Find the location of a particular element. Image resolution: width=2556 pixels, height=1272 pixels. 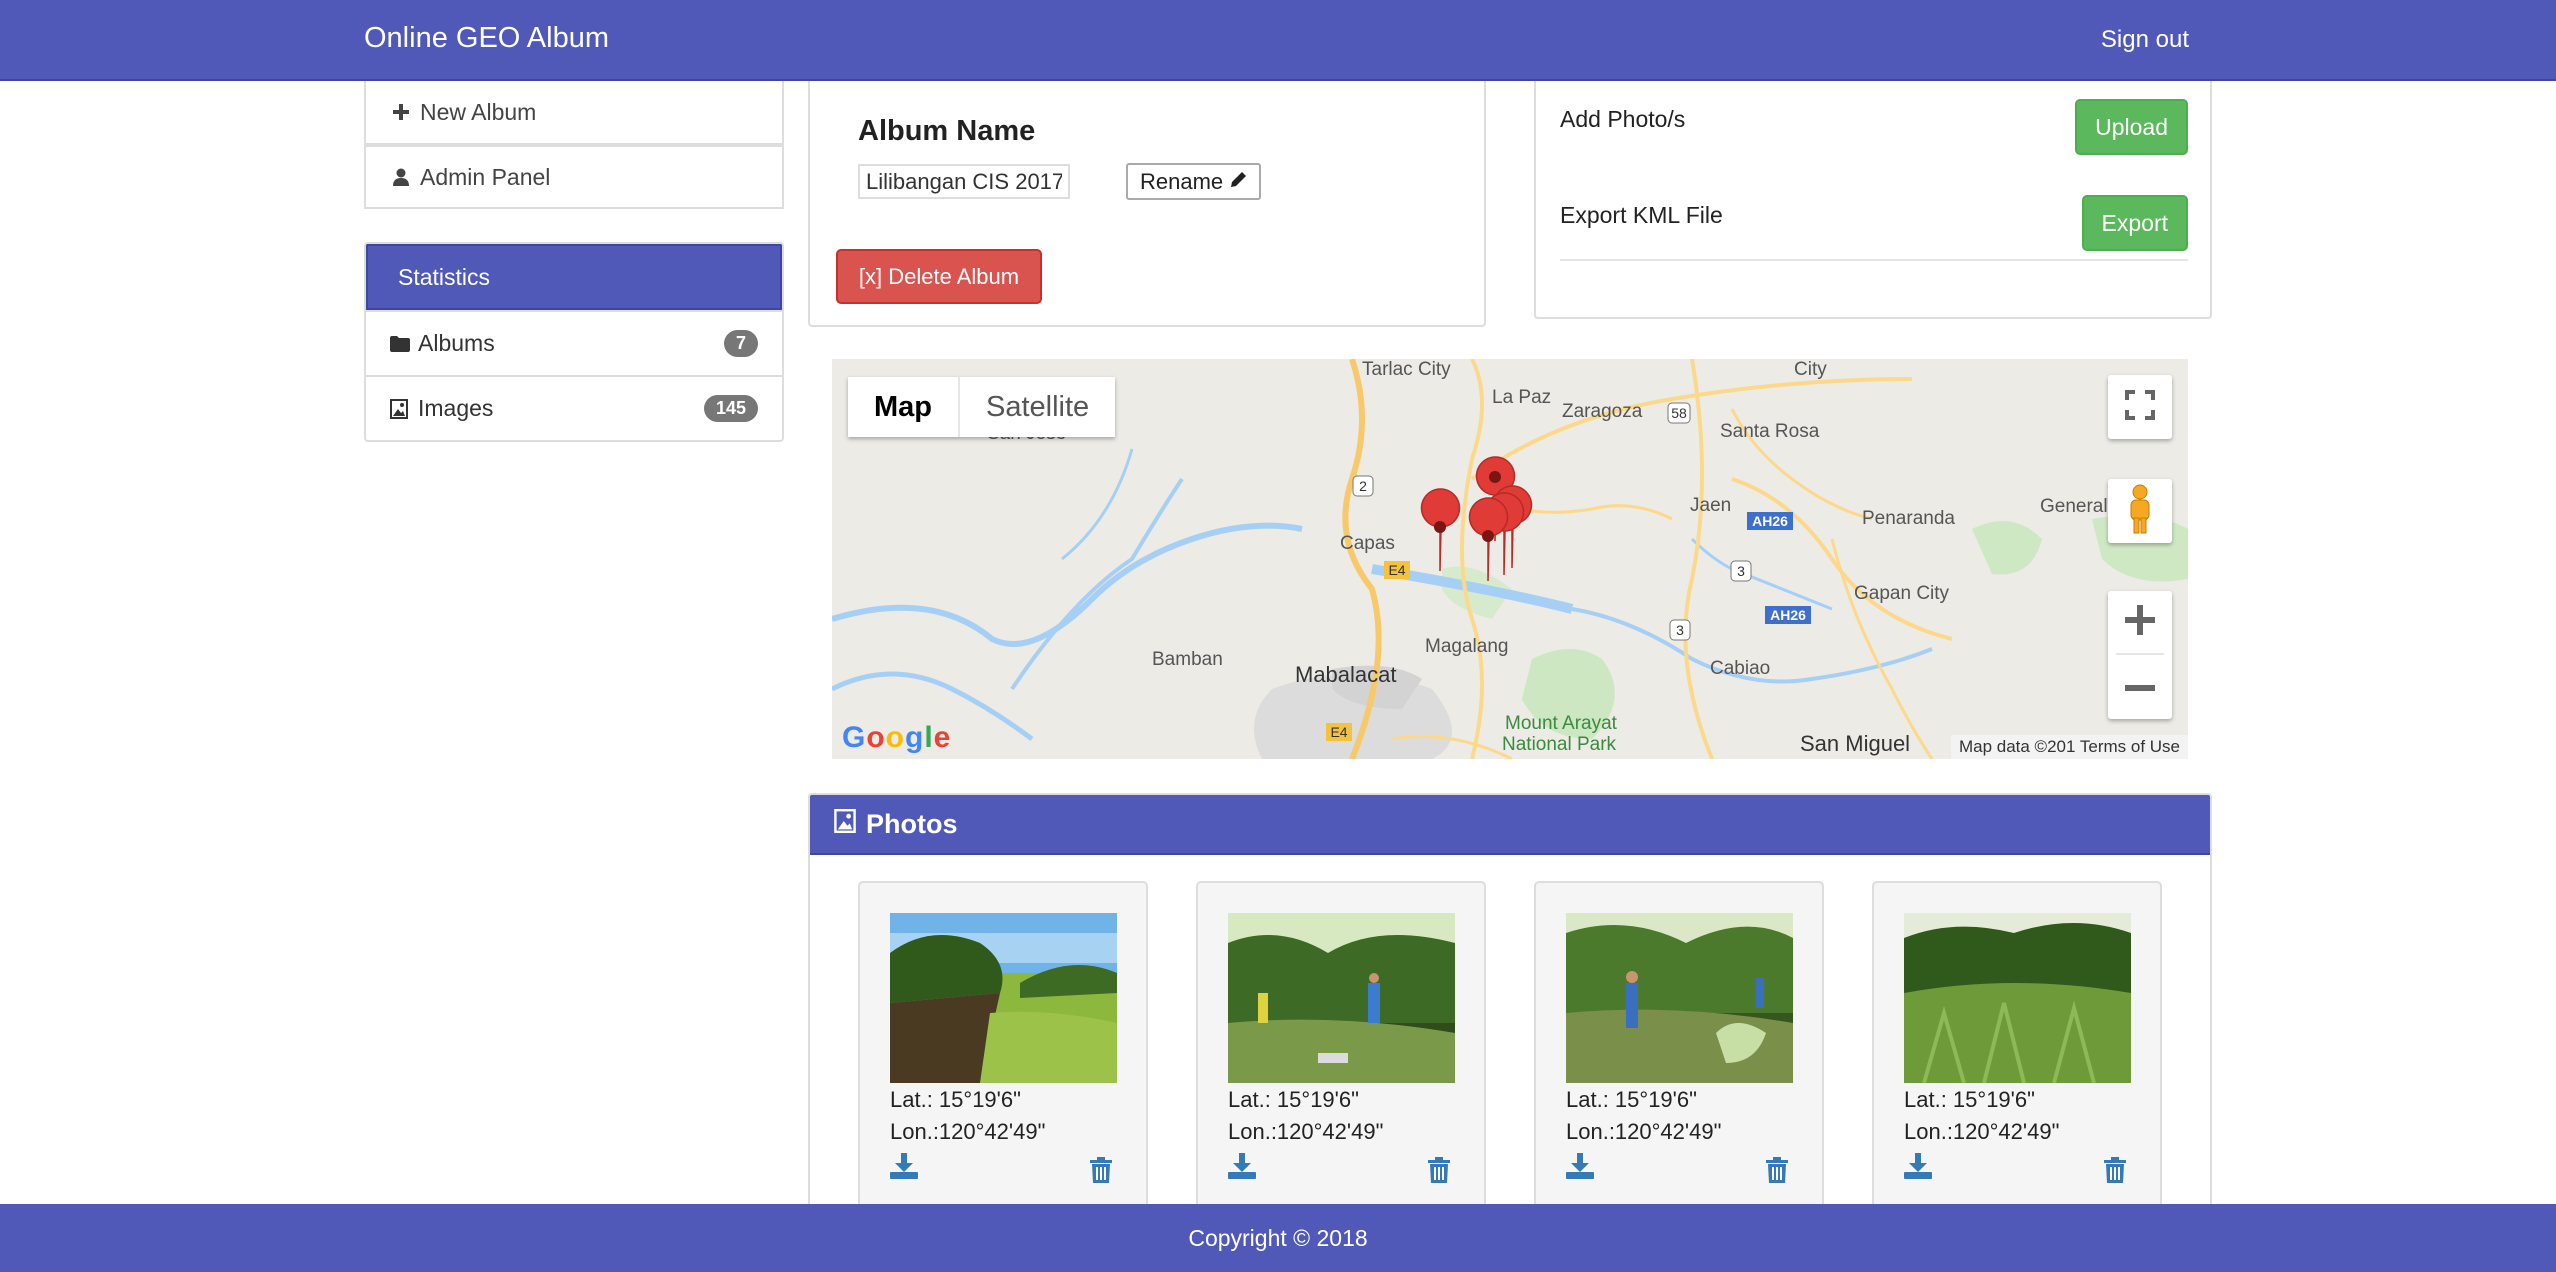

sidebar-item-label: New Album is located at coordinates (478, 111).